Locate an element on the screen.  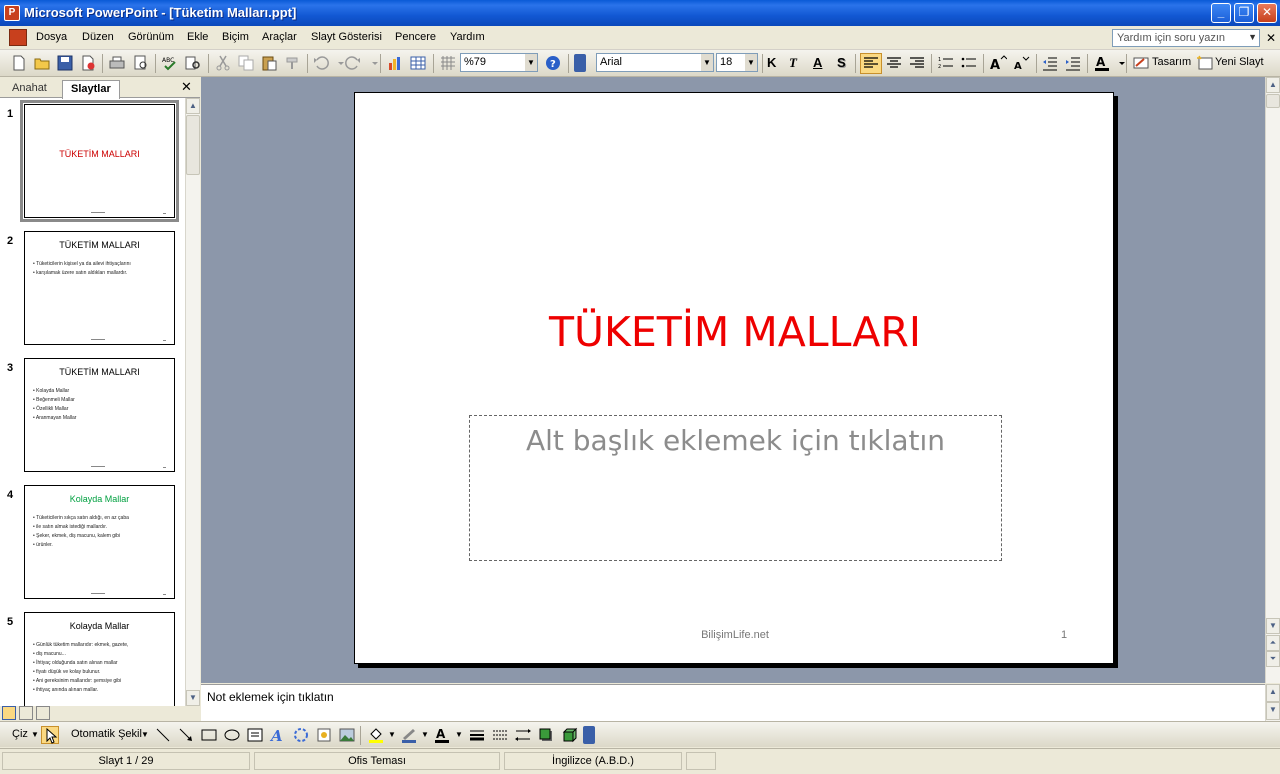
tab-slides: Slaytlar is located at coordinates (91, 89).